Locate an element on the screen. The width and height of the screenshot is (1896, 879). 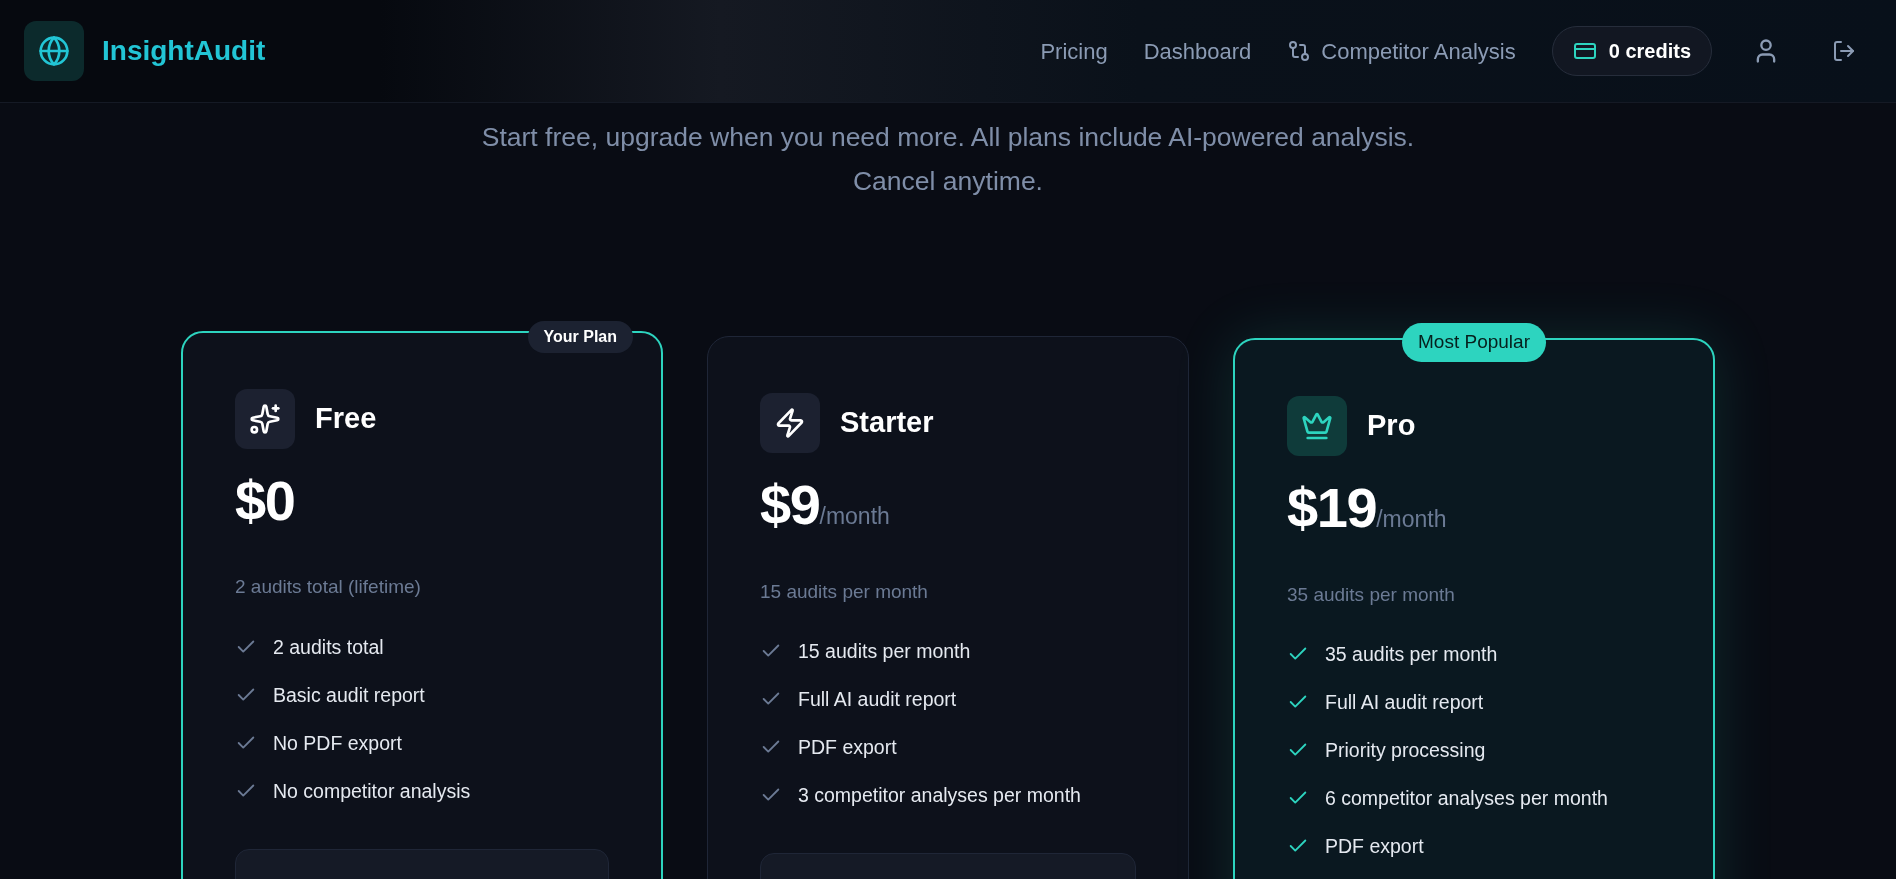
feature-text: Priority processing is located at coordinates (1405, 750).